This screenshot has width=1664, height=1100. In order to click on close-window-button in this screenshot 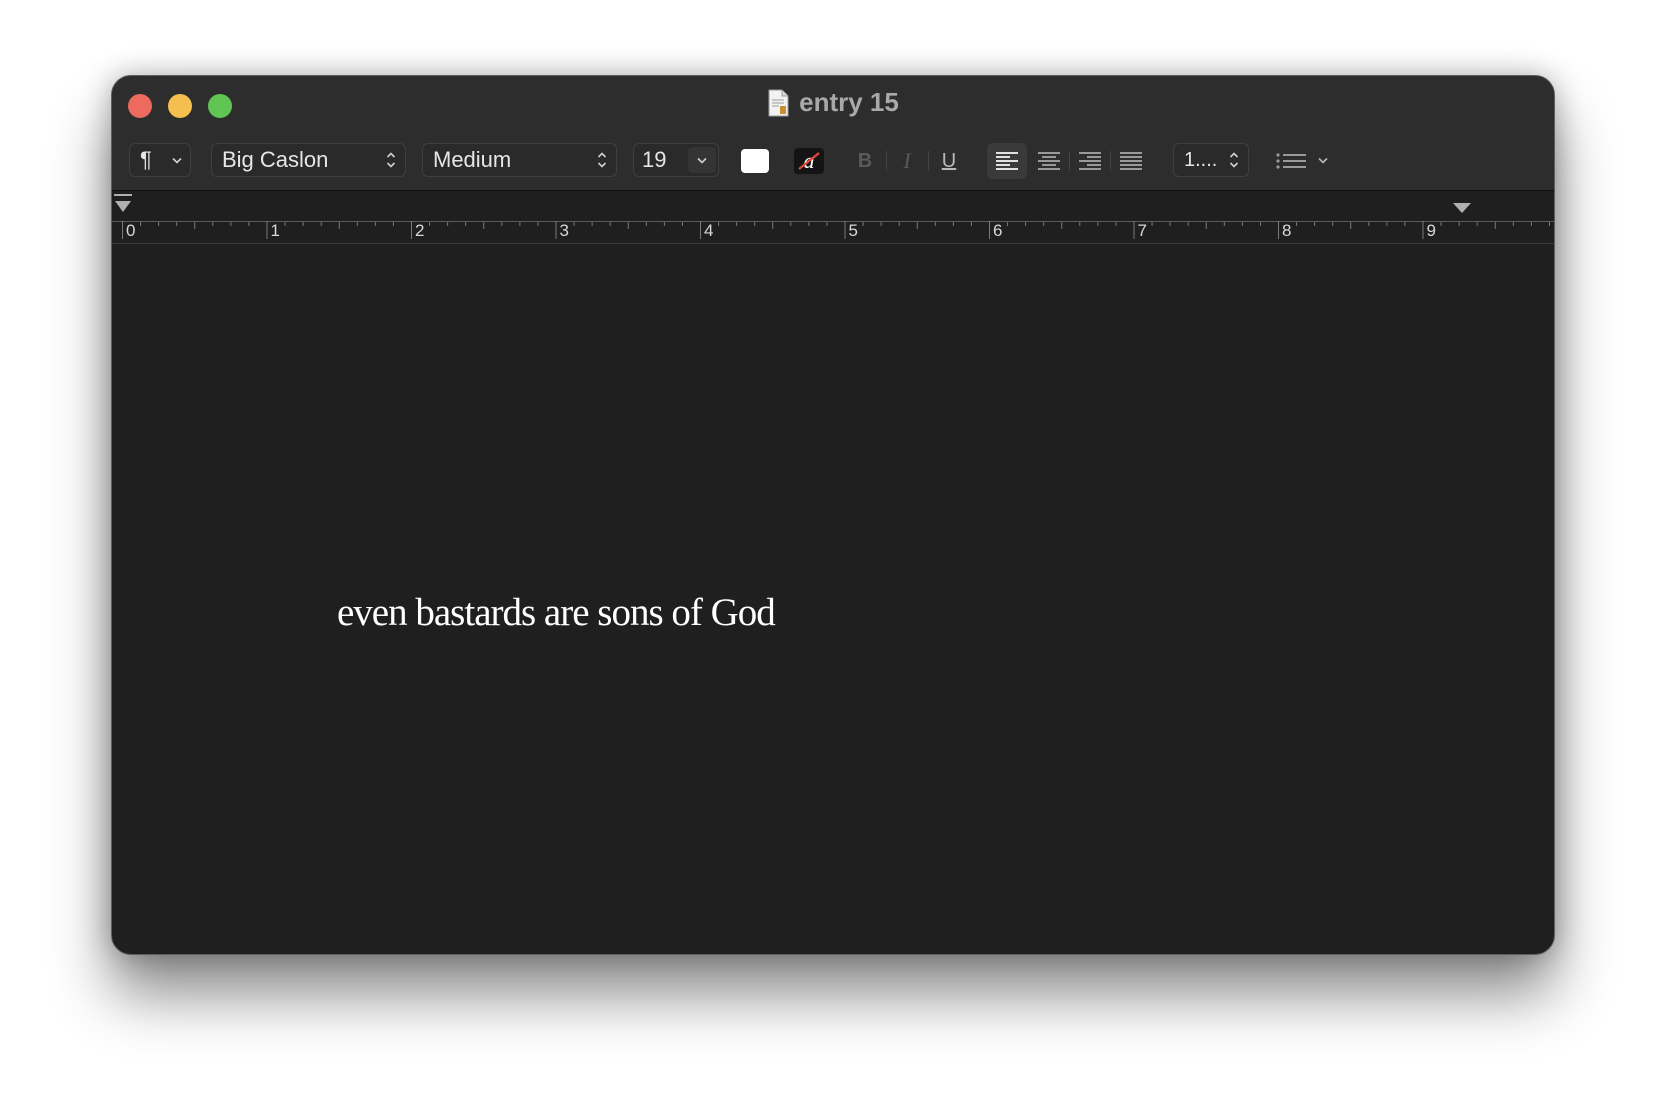, I will do `click(140, 106)`.